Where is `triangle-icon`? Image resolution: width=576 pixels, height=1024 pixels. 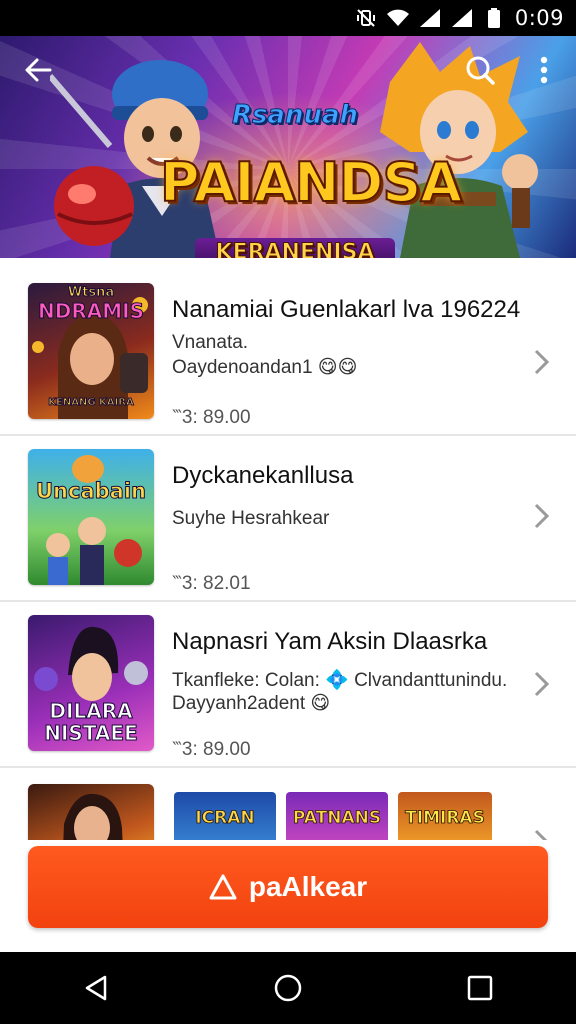 triangle-icon is located at coordinates (223, 887).